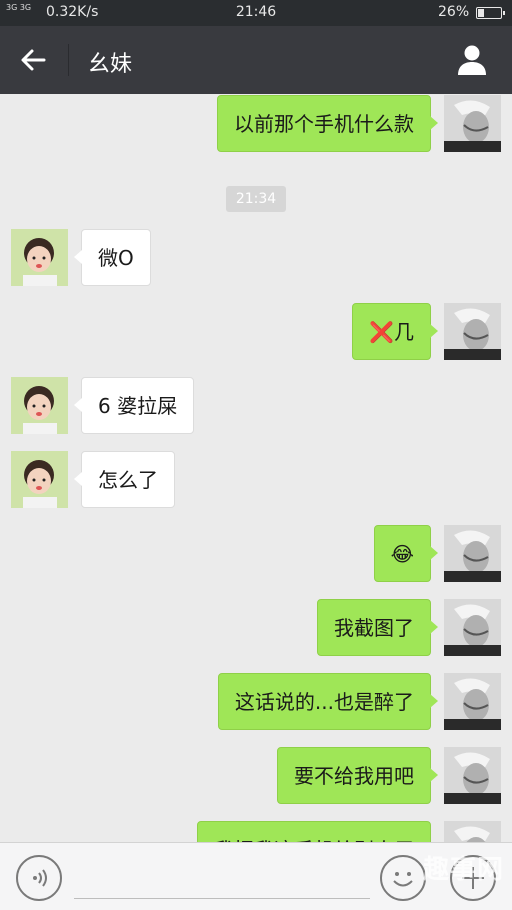 The height and width of the screenshot is (910, 512). I want to click on voice-icon, so click(40, 878).